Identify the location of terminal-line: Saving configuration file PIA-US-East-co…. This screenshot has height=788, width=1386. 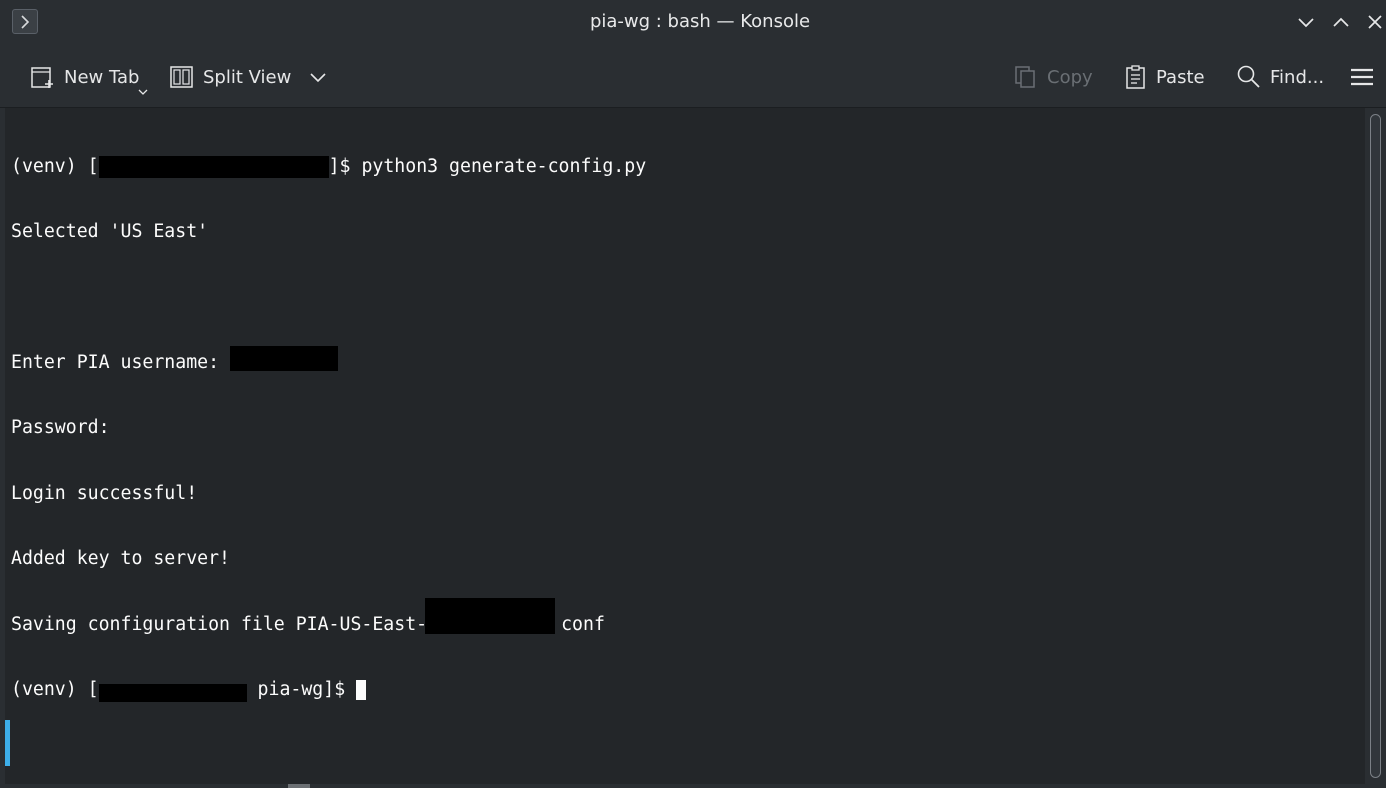
(328, 616).